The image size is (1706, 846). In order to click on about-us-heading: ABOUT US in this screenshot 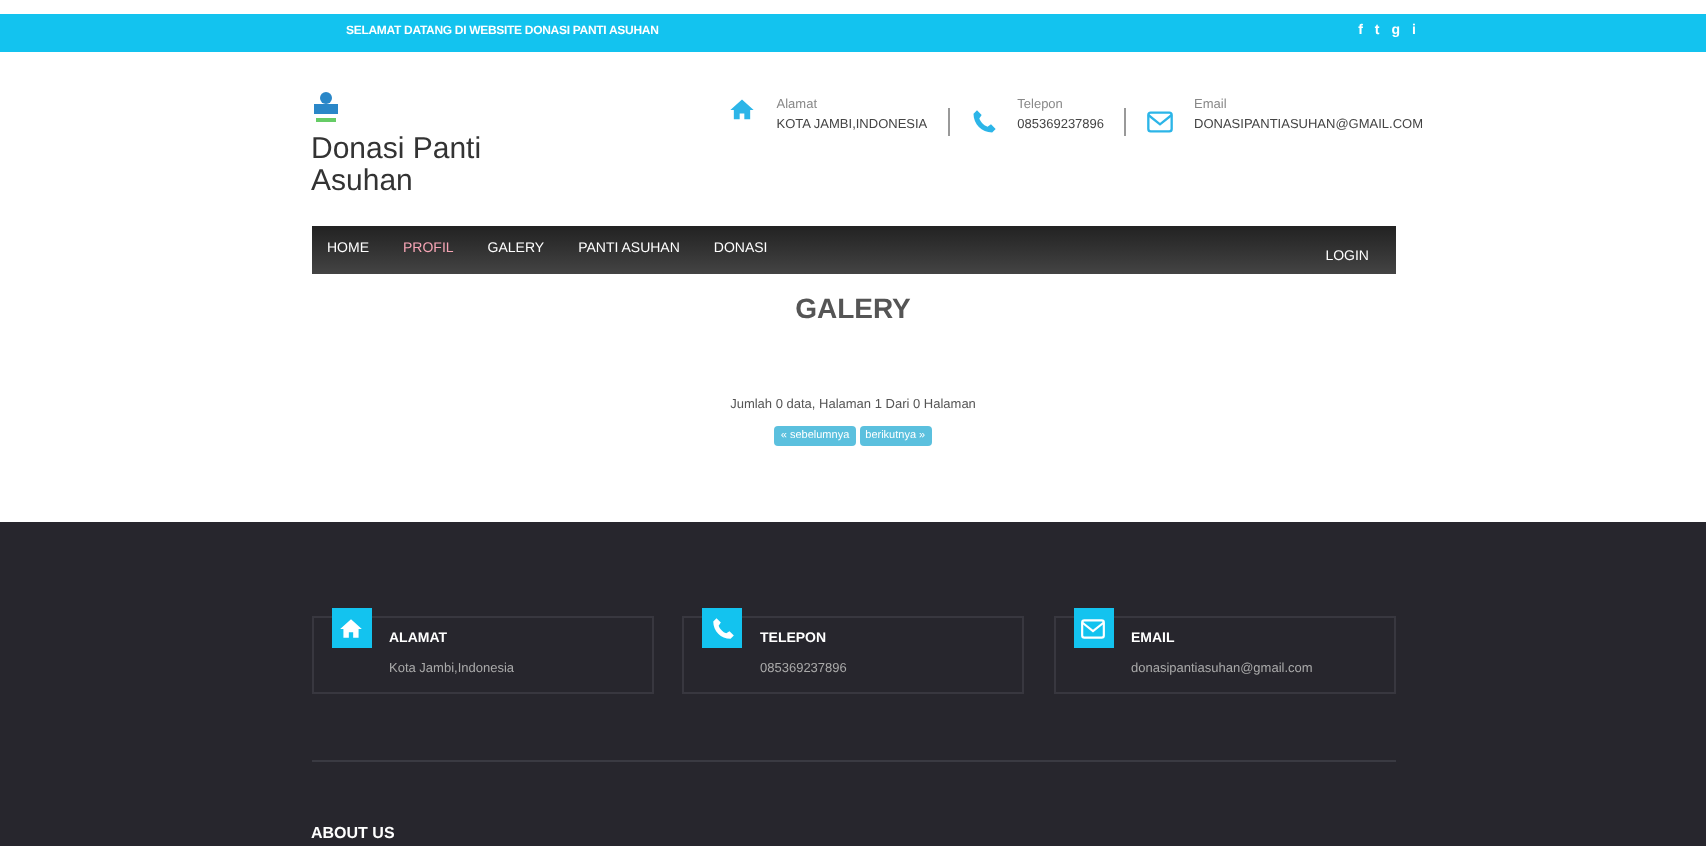, I will do `click(354, 834)`.